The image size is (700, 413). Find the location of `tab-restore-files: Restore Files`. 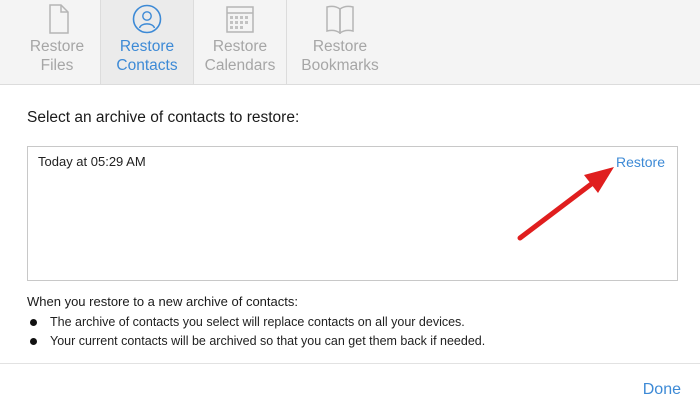

tab-restore-files: Restore Files is located at coordinates (57, 42).